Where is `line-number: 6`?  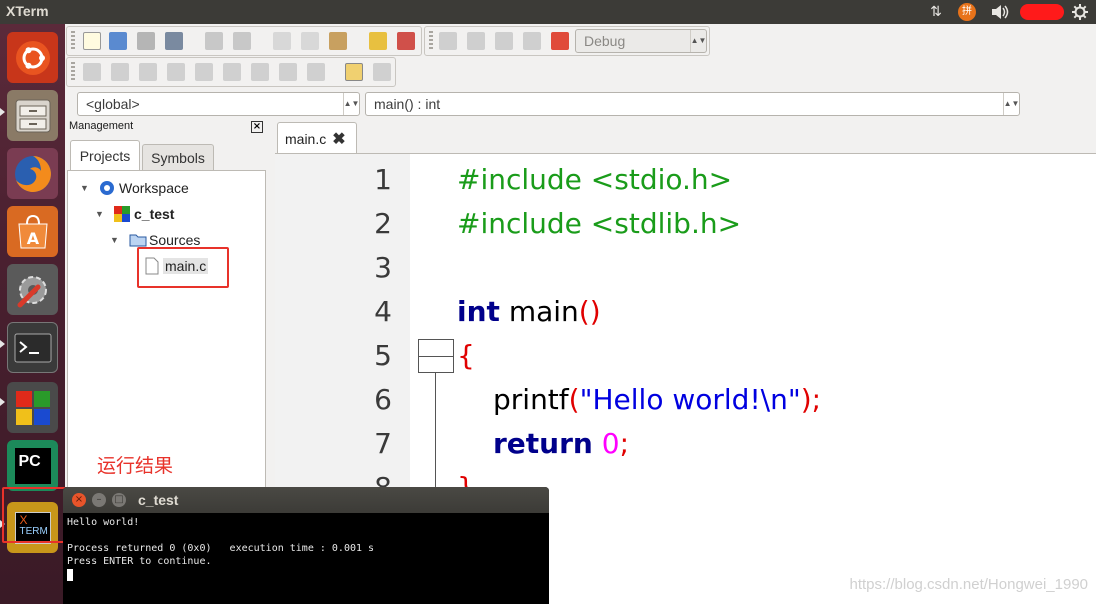 line-number: 6 is located at coordinates (383, 399).